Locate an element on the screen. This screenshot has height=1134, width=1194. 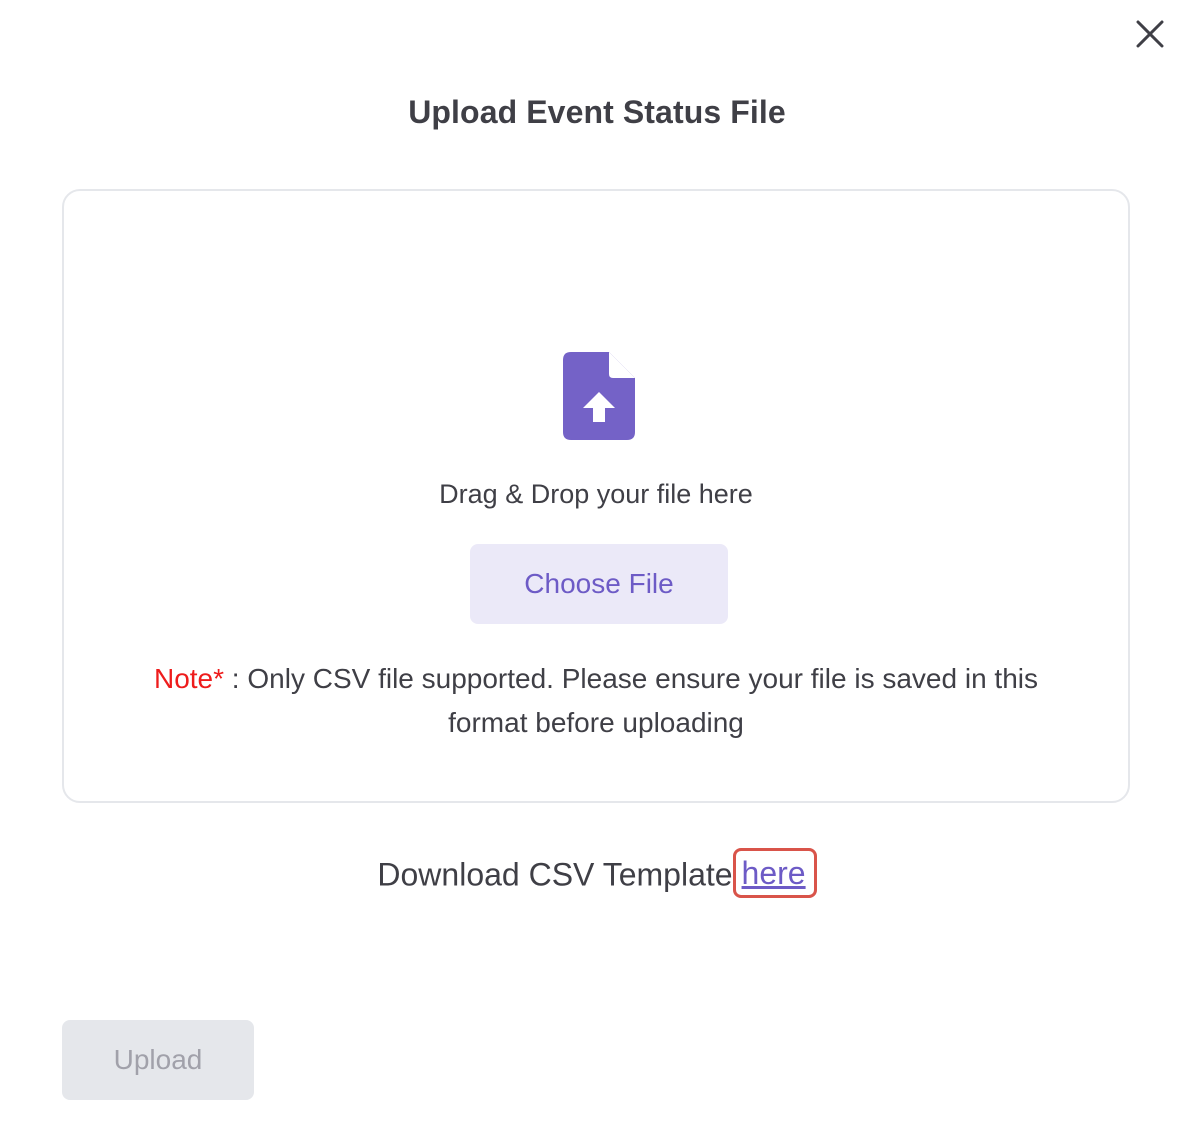
download-template-link: here is located at coordinates (774, 873).